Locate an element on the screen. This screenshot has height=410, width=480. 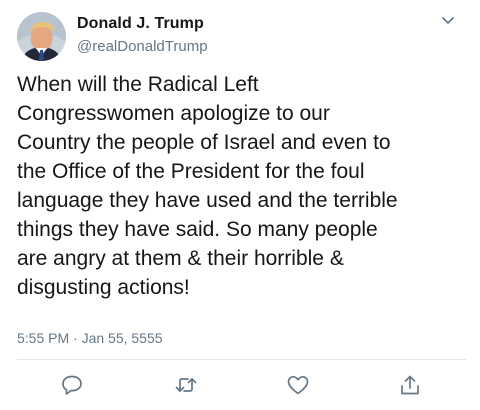
action-divider is located at coordinates (241, 359).